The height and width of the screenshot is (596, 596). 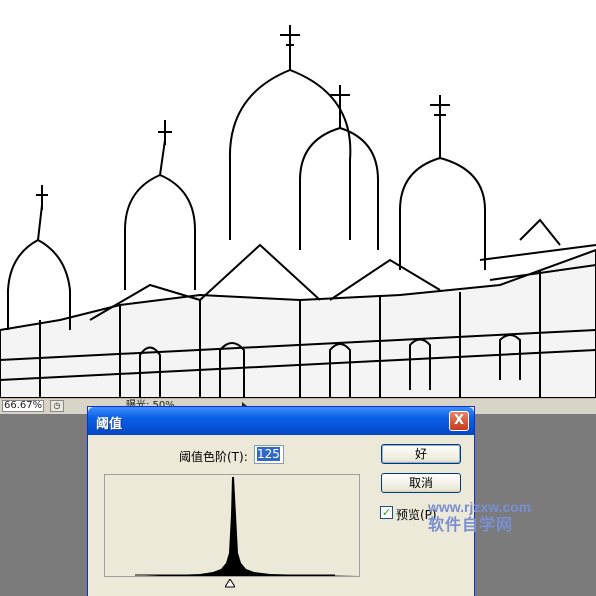 What do you see at coordinates (386, 512) in the screenshot?
I see `preview-checkbox: ✓` at bounding box center [386, 512].